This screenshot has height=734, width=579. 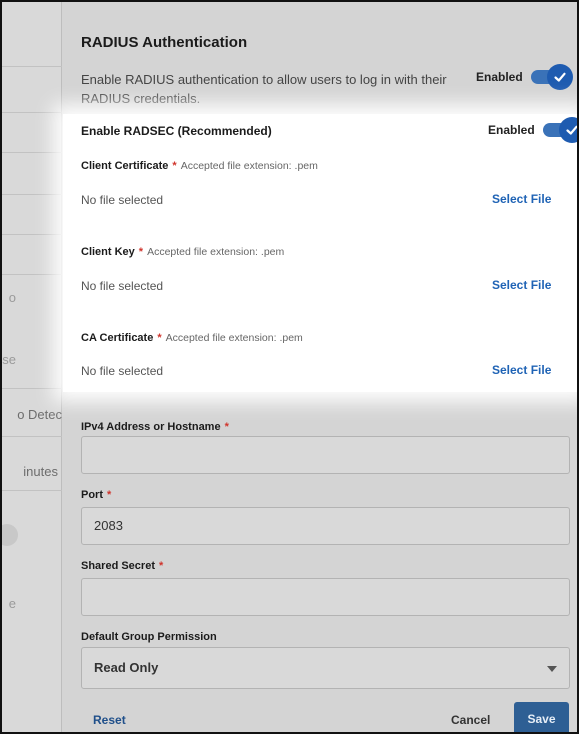 What do you see at coordinates (122, 286) in the screenshot?
I see `client-key-status: No file selected` at bounding box center [122, 286].